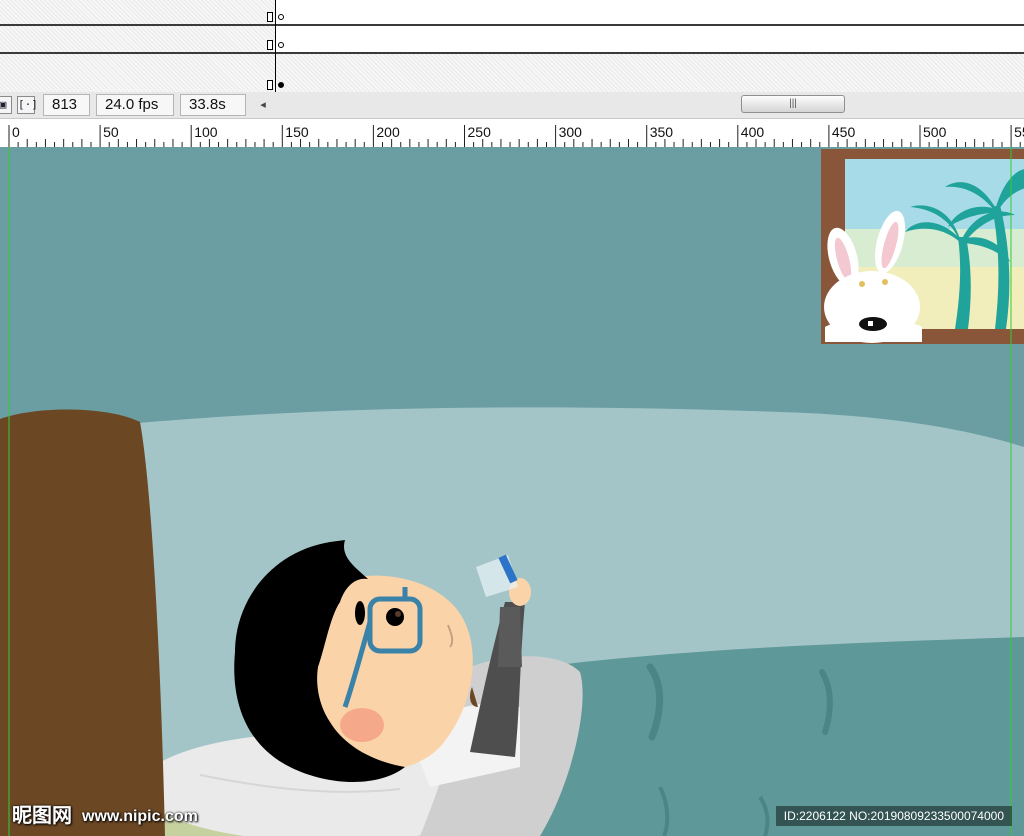 The width and height of the screenshot is (1024, 836). I want to click on ruler-label: 200, so click(388, 132).